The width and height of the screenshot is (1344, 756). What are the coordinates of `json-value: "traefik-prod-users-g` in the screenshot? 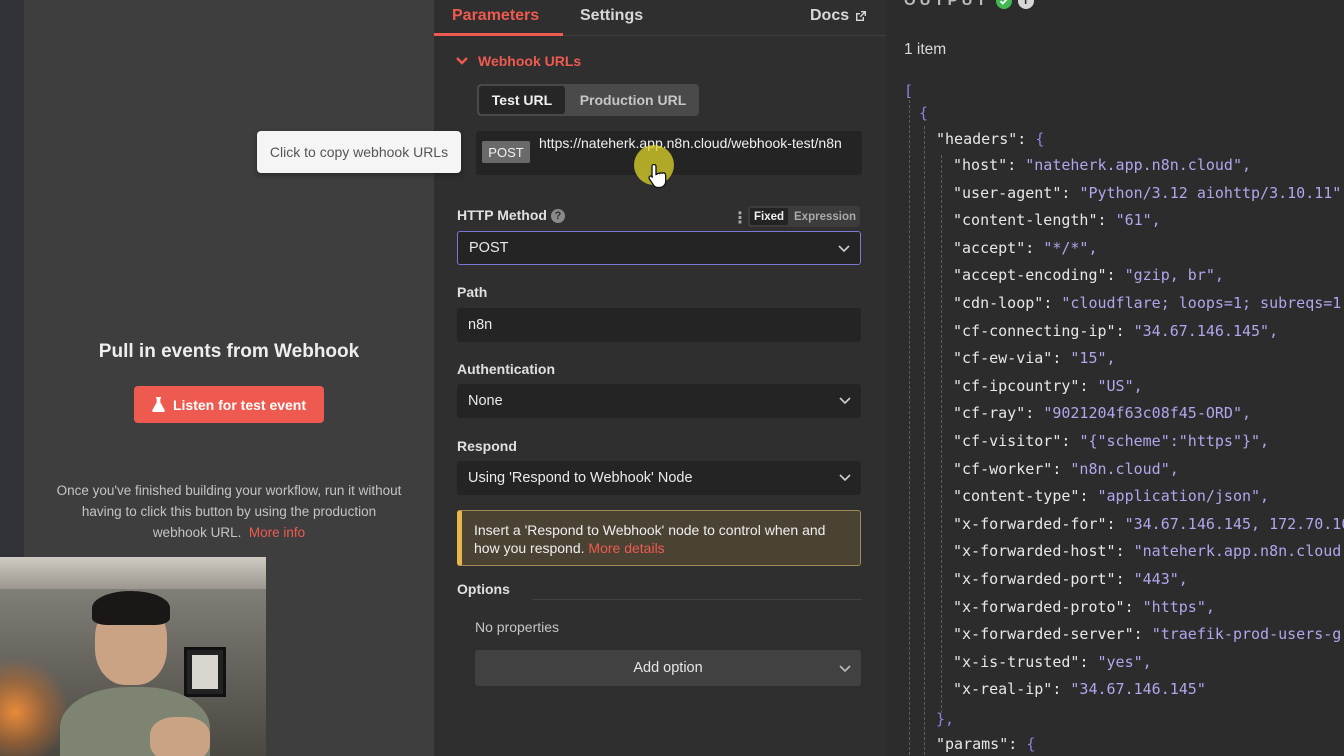 It's located at (1246, 634).